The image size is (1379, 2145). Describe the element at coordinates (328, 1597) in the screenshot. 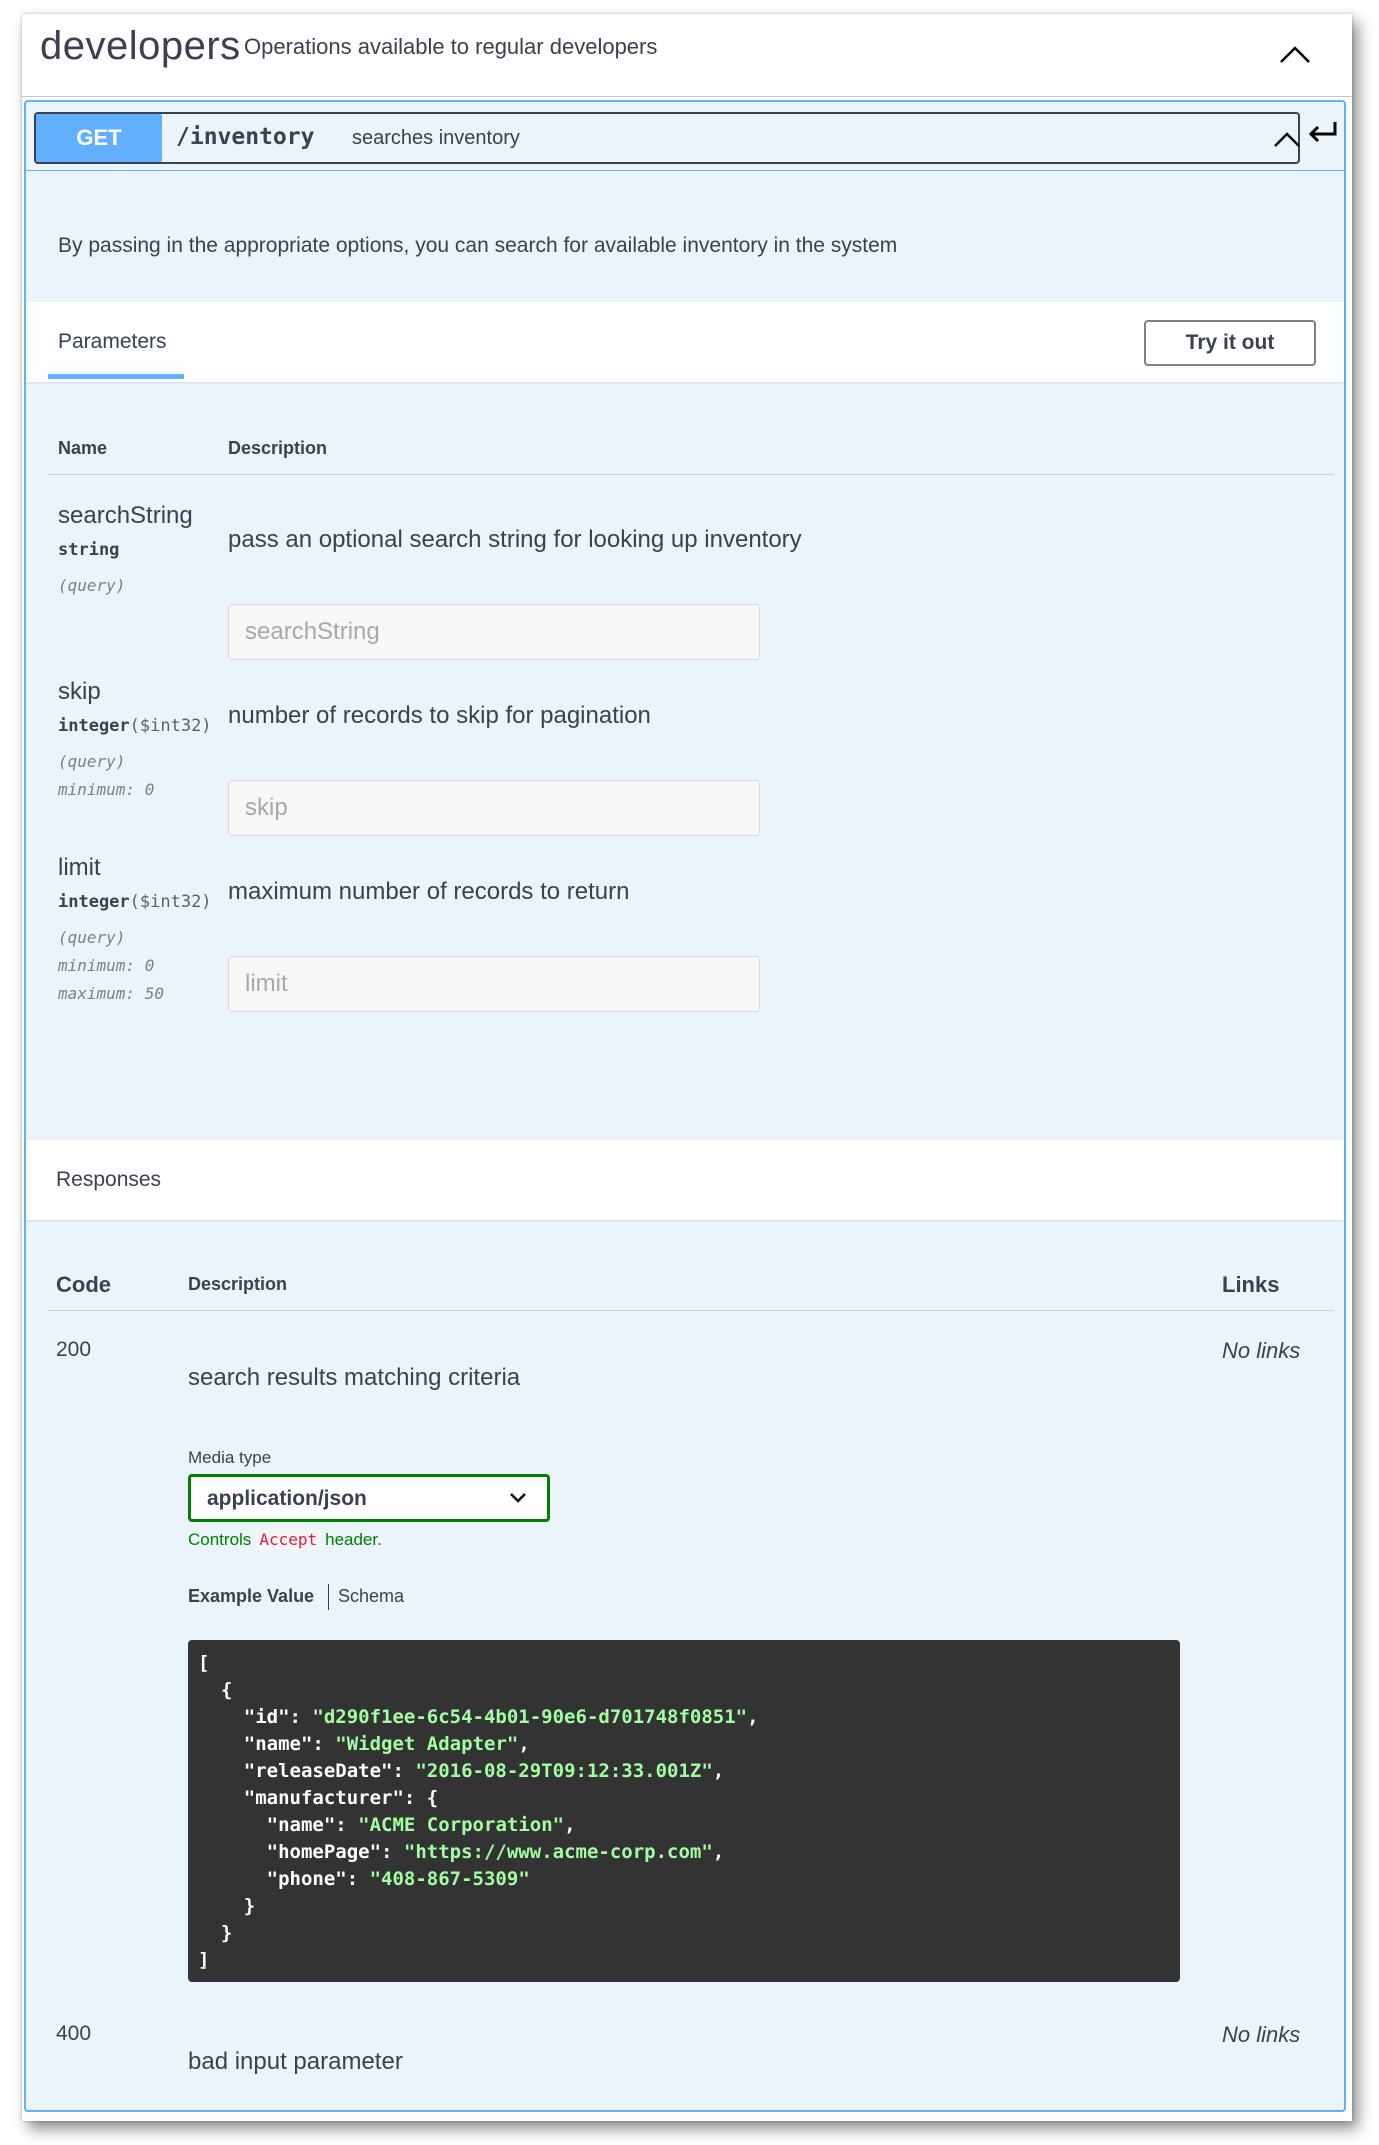

I see `tab-separator` at that location.